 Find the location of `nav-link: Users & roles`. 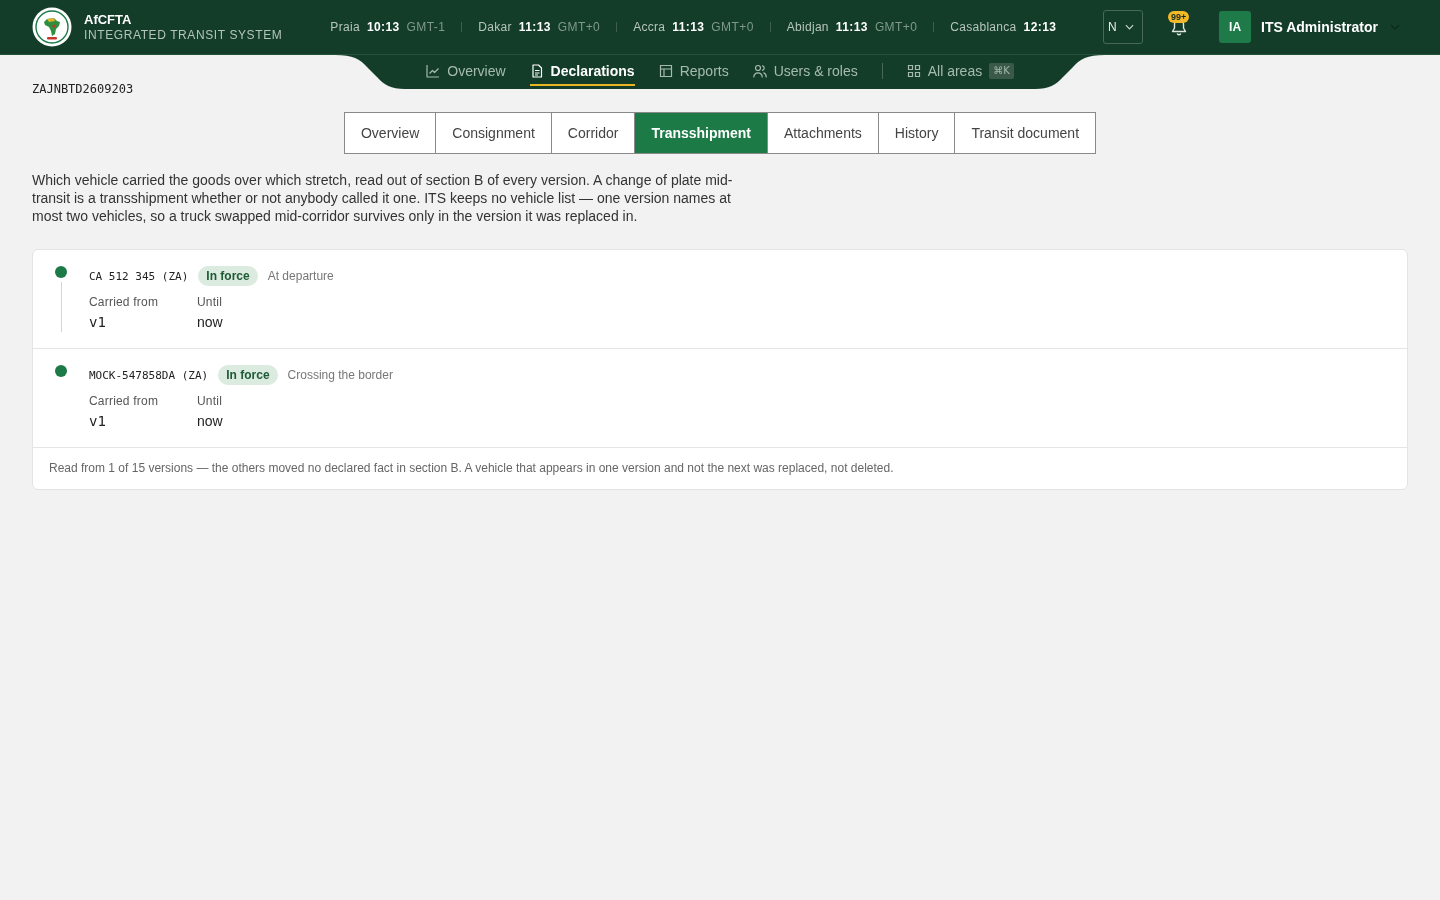

nav-link: Users & roles is located at coordinates (805, 70).